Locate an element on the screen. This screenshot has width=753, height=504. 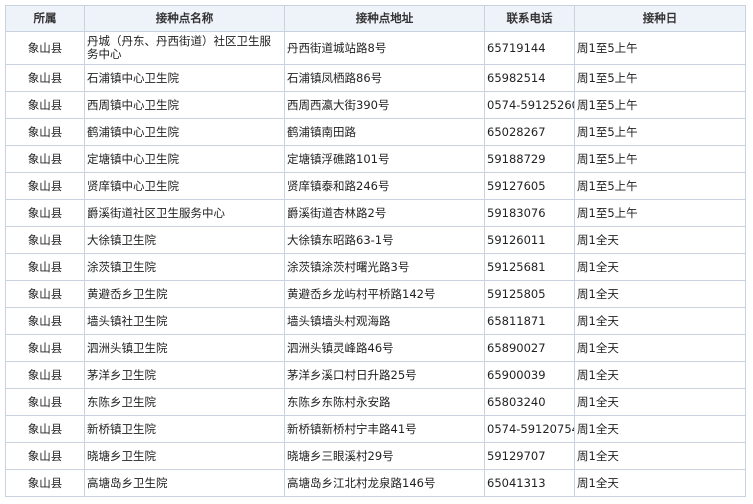
cell-site-name: 泗洲头镇卫生院 is located at coordinates (184, 348).